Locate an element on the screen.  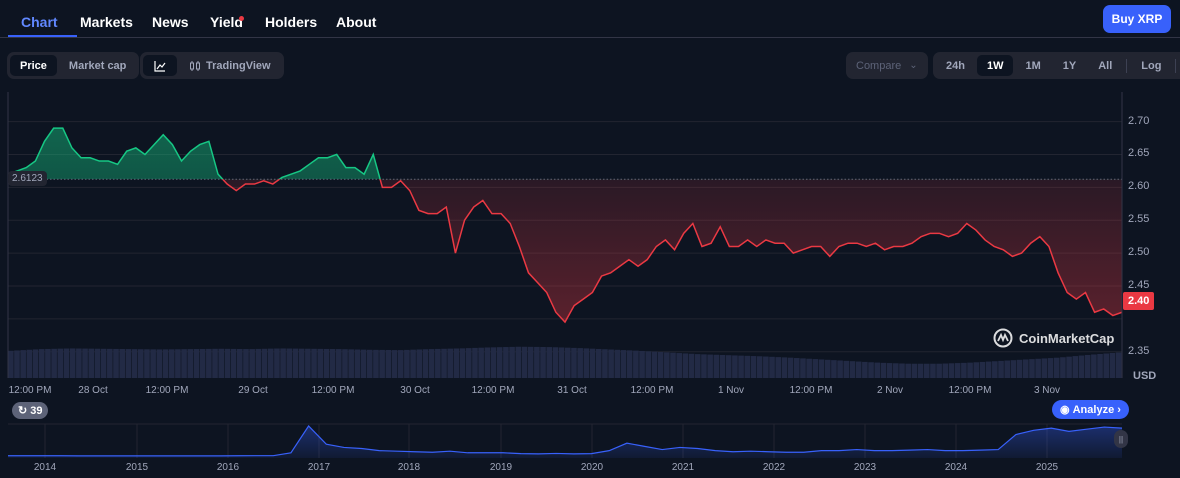
analyze-button: ◉ Analyze › is located at coordinates (1090, 409).